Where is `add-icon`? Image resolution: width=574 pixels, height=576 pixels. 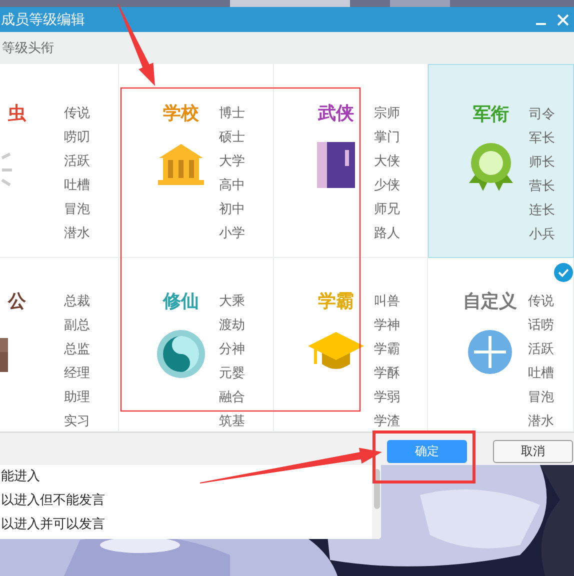 add-icon is located at coordinates (490, 352).